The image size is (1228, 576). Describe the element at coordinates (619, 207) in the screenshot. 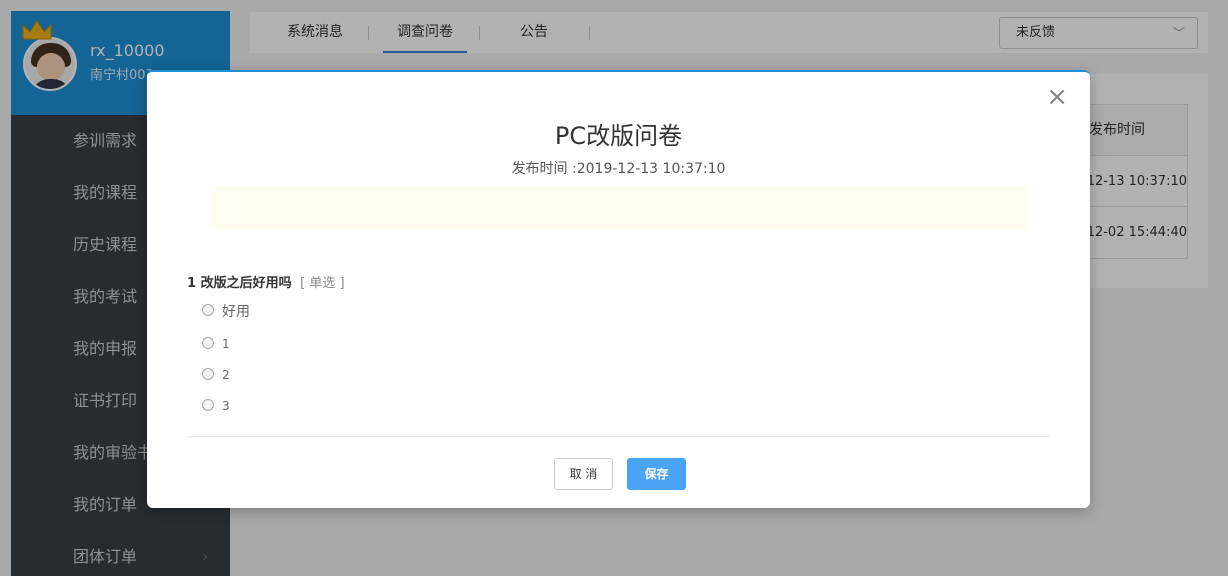

I see `survey-description-box` at that location.